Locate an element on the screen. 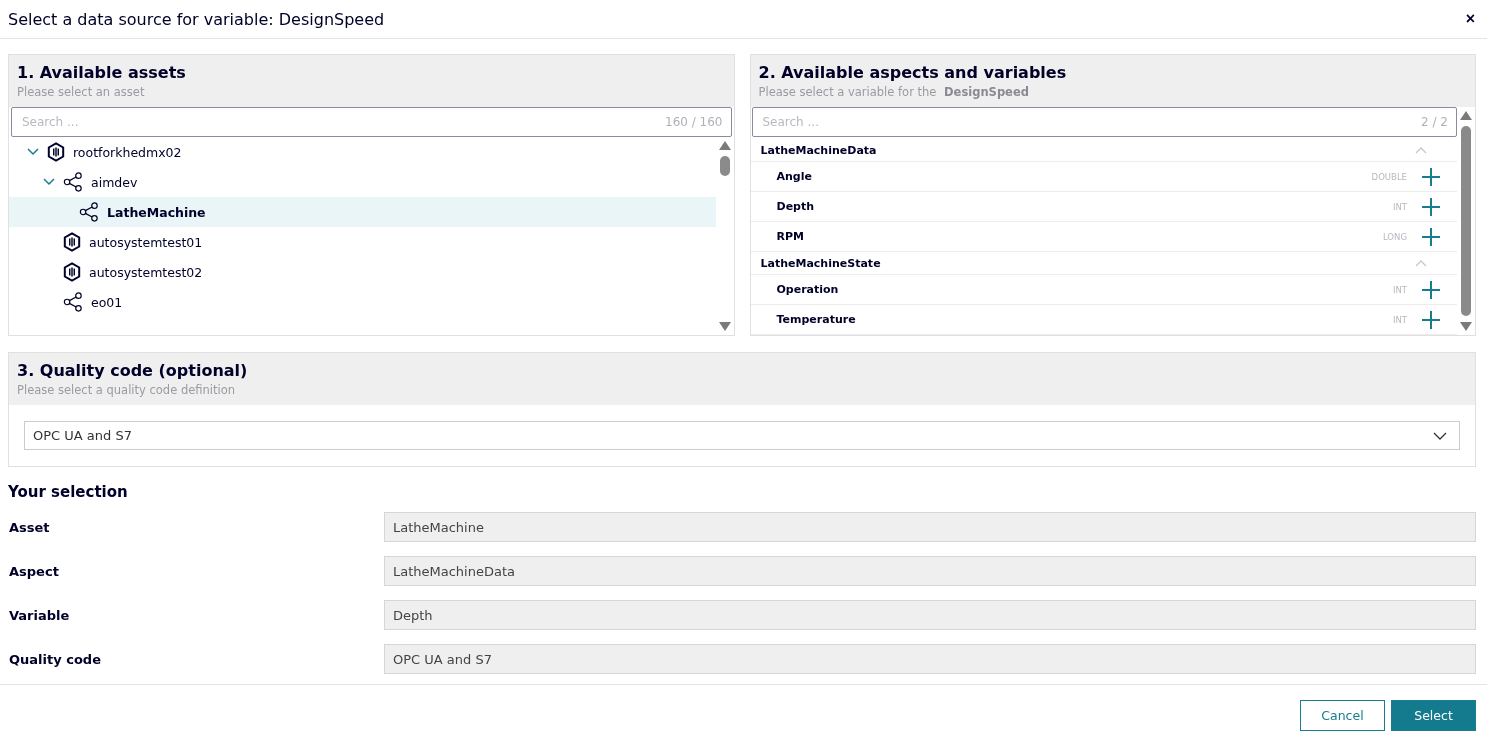 The image size is (1487, 743). readonly-field: LatheMachine is located at coordinates (930, 527).